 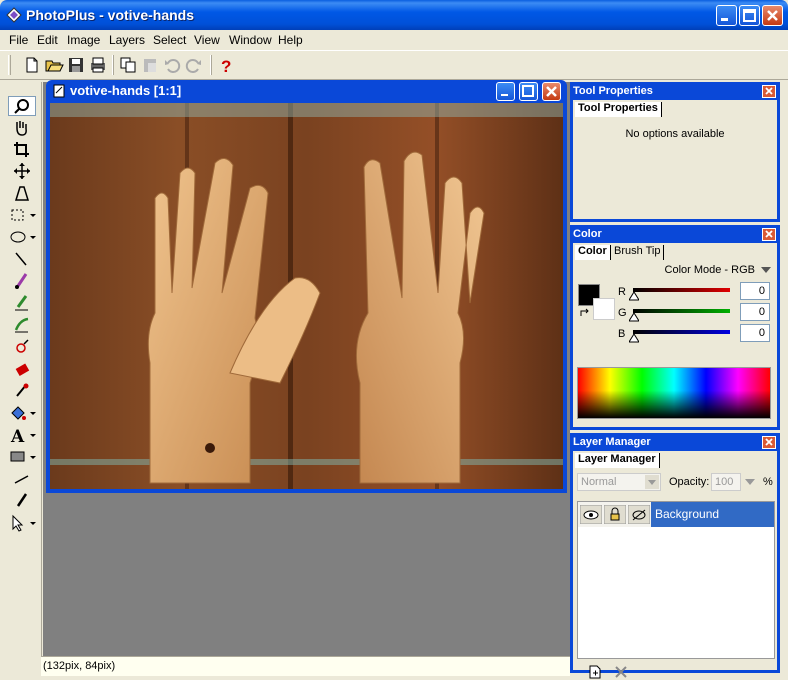 I want to click on eraser-tool, so click(x=22, y=370).